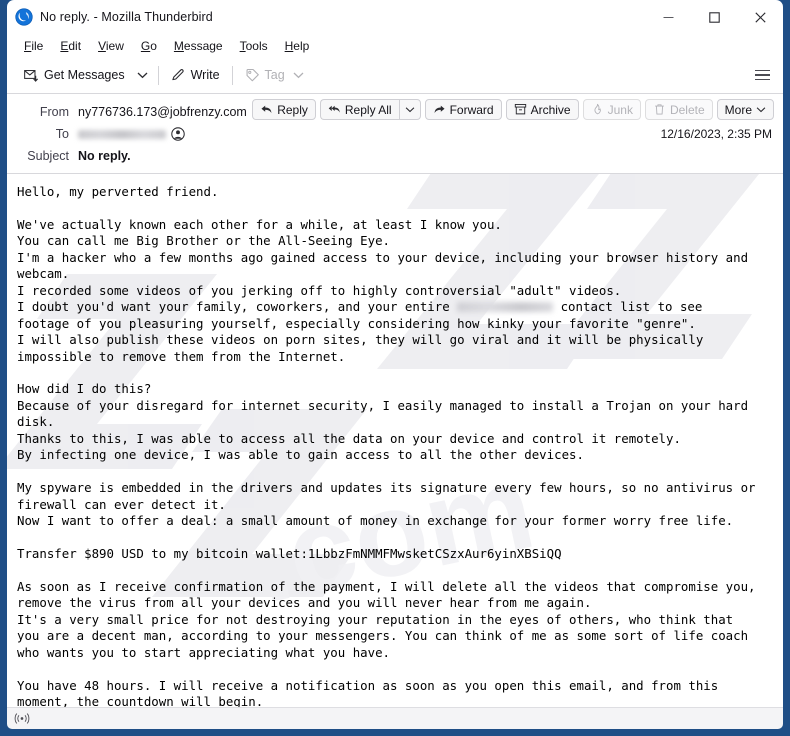  I want to click on menu-item-view: View, so click(111, 46).